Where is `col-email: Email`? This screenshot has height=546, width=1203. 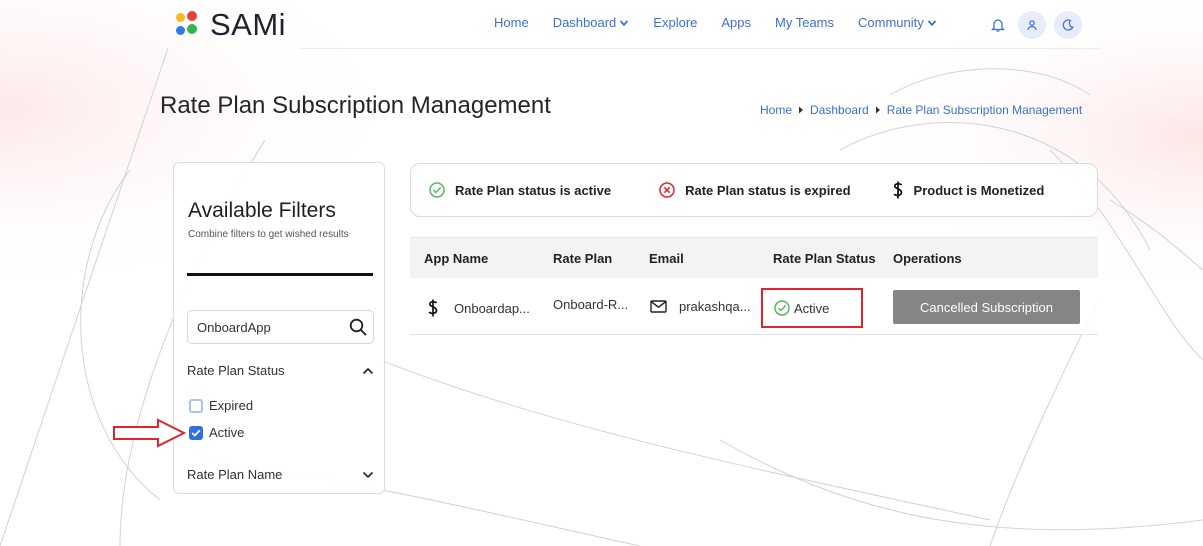 col-email: Email is located at coordinates (666, 258).